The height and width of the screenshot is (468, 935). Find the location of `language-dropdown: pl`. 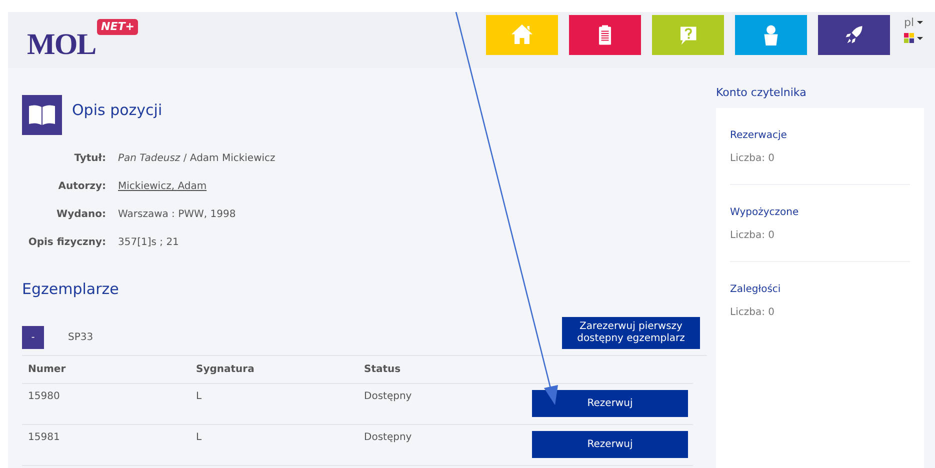

language-dropdown: pl is located at coordinates (914, 22).